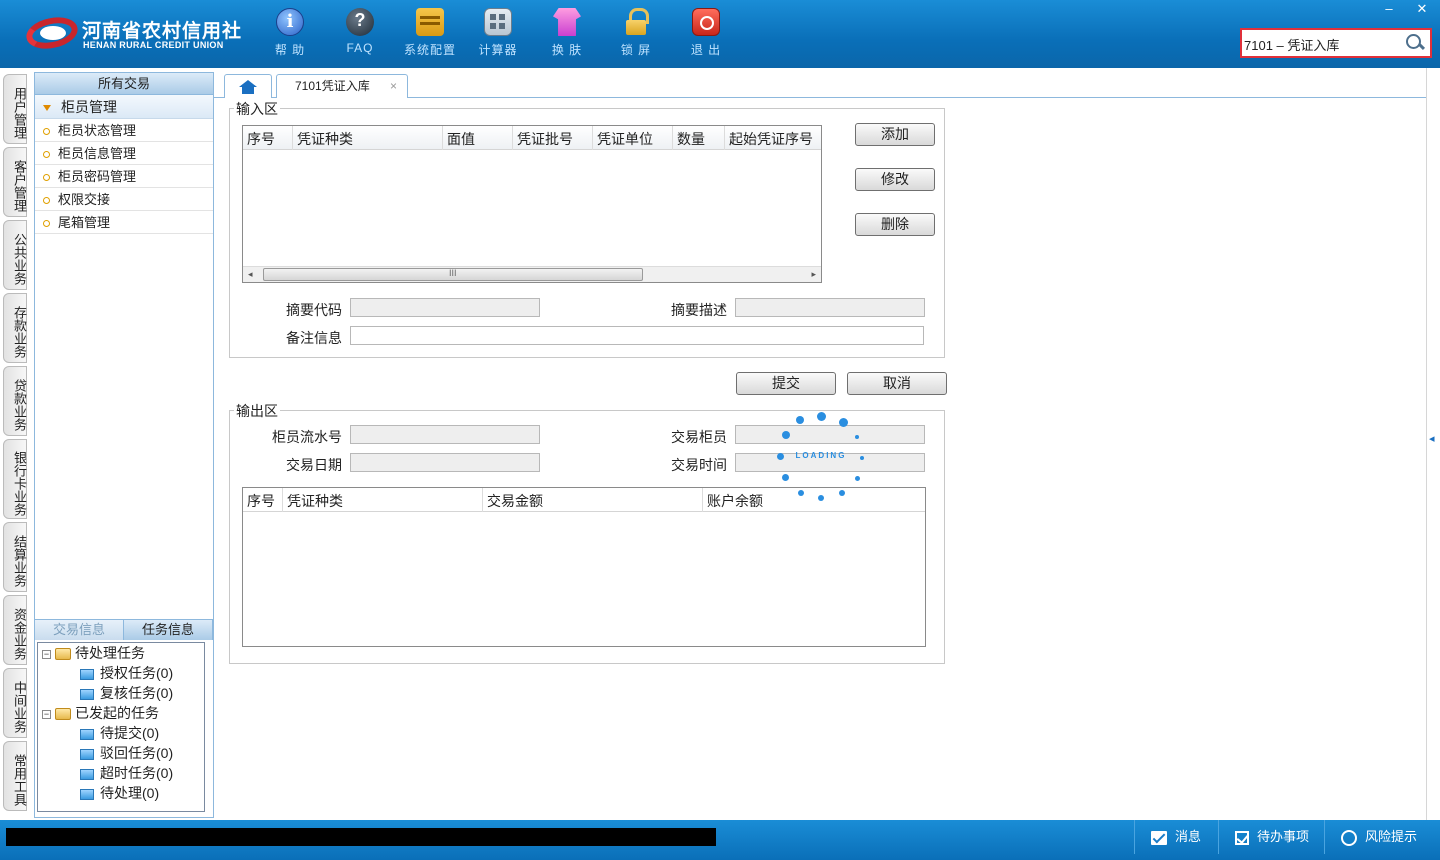  I want to click on summary-desc-field, so click(830, 307).